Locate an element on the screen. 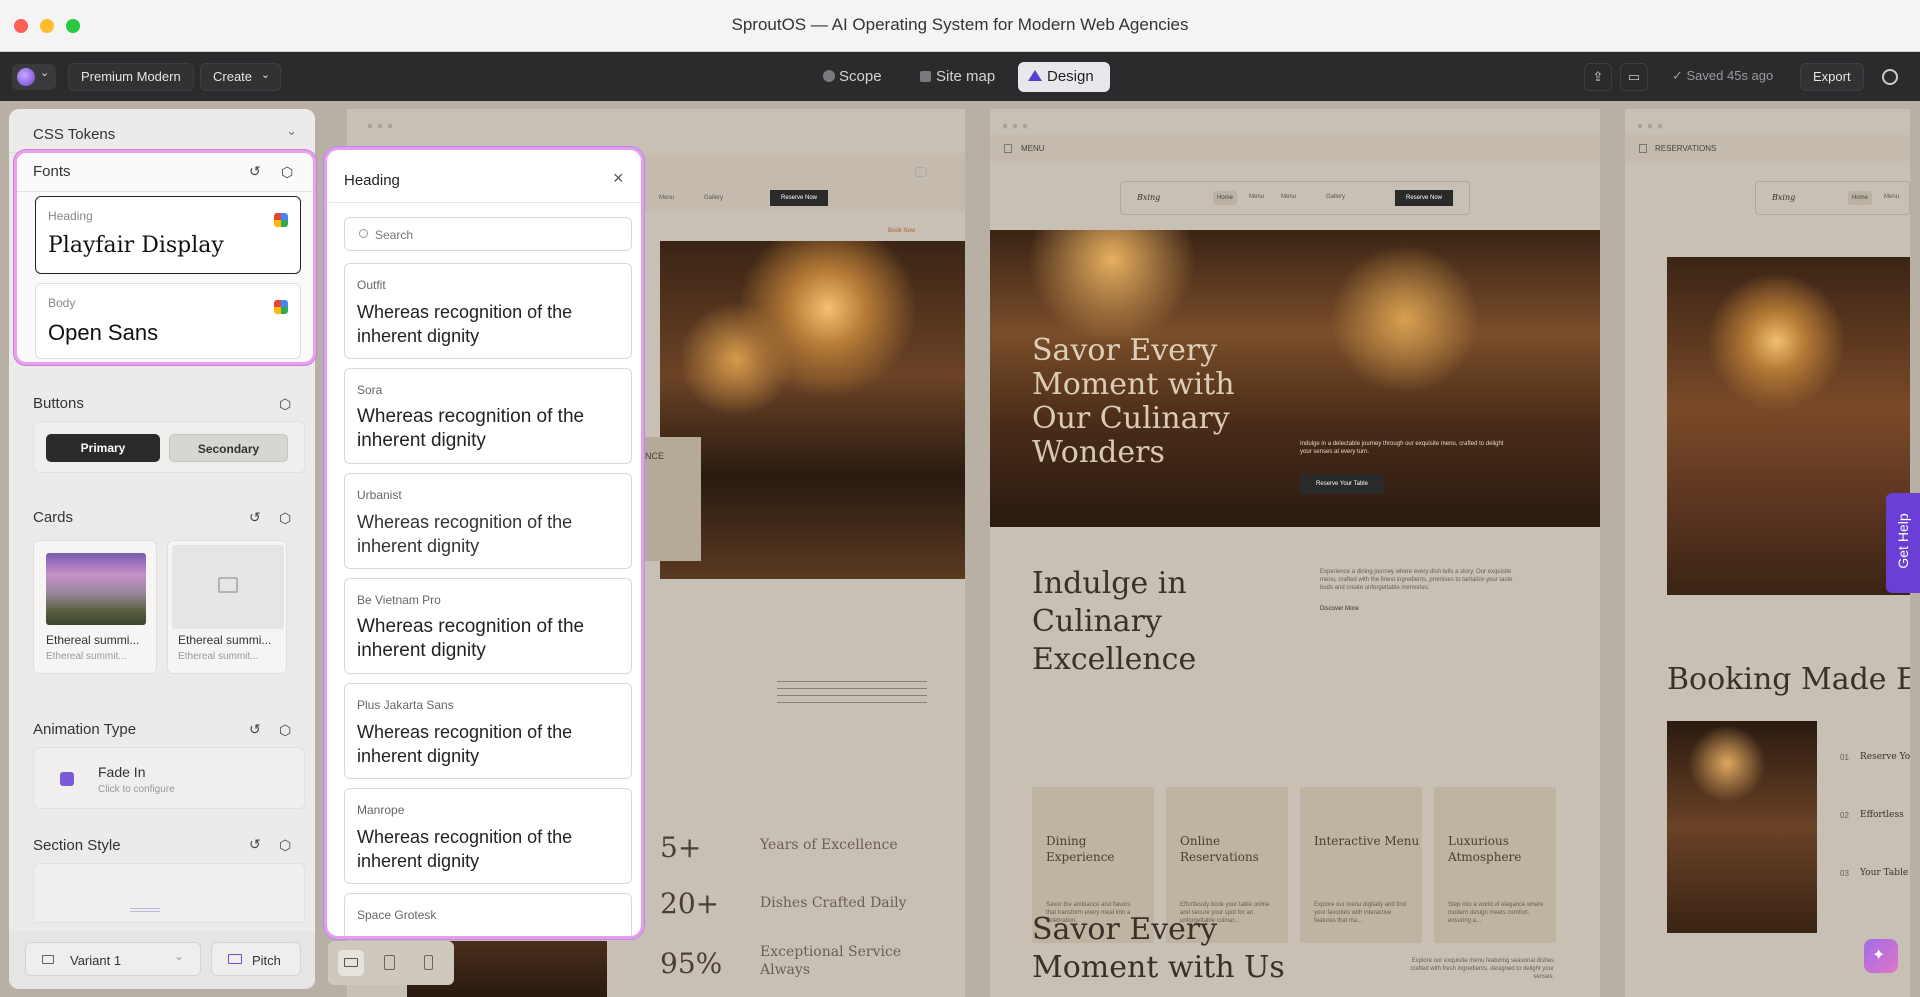  heading-font-selector: Heading Playfair Display is located at coordinates (168, 235).